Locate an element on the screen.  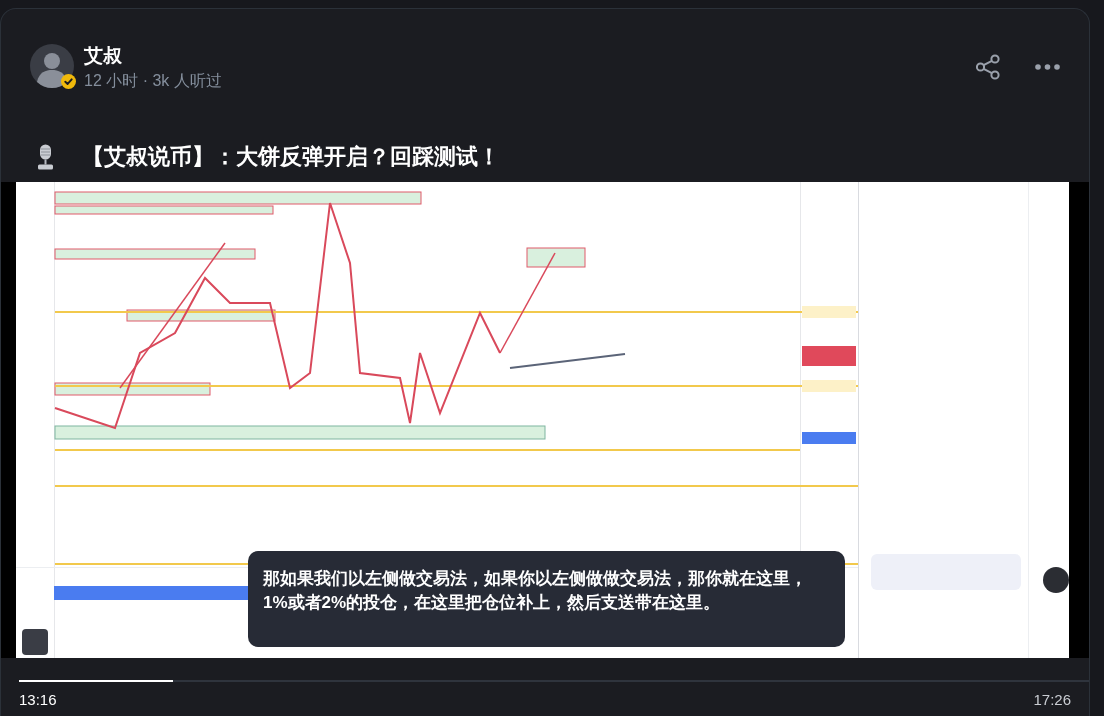
avatar-icon is located at coordinates (52, 66).